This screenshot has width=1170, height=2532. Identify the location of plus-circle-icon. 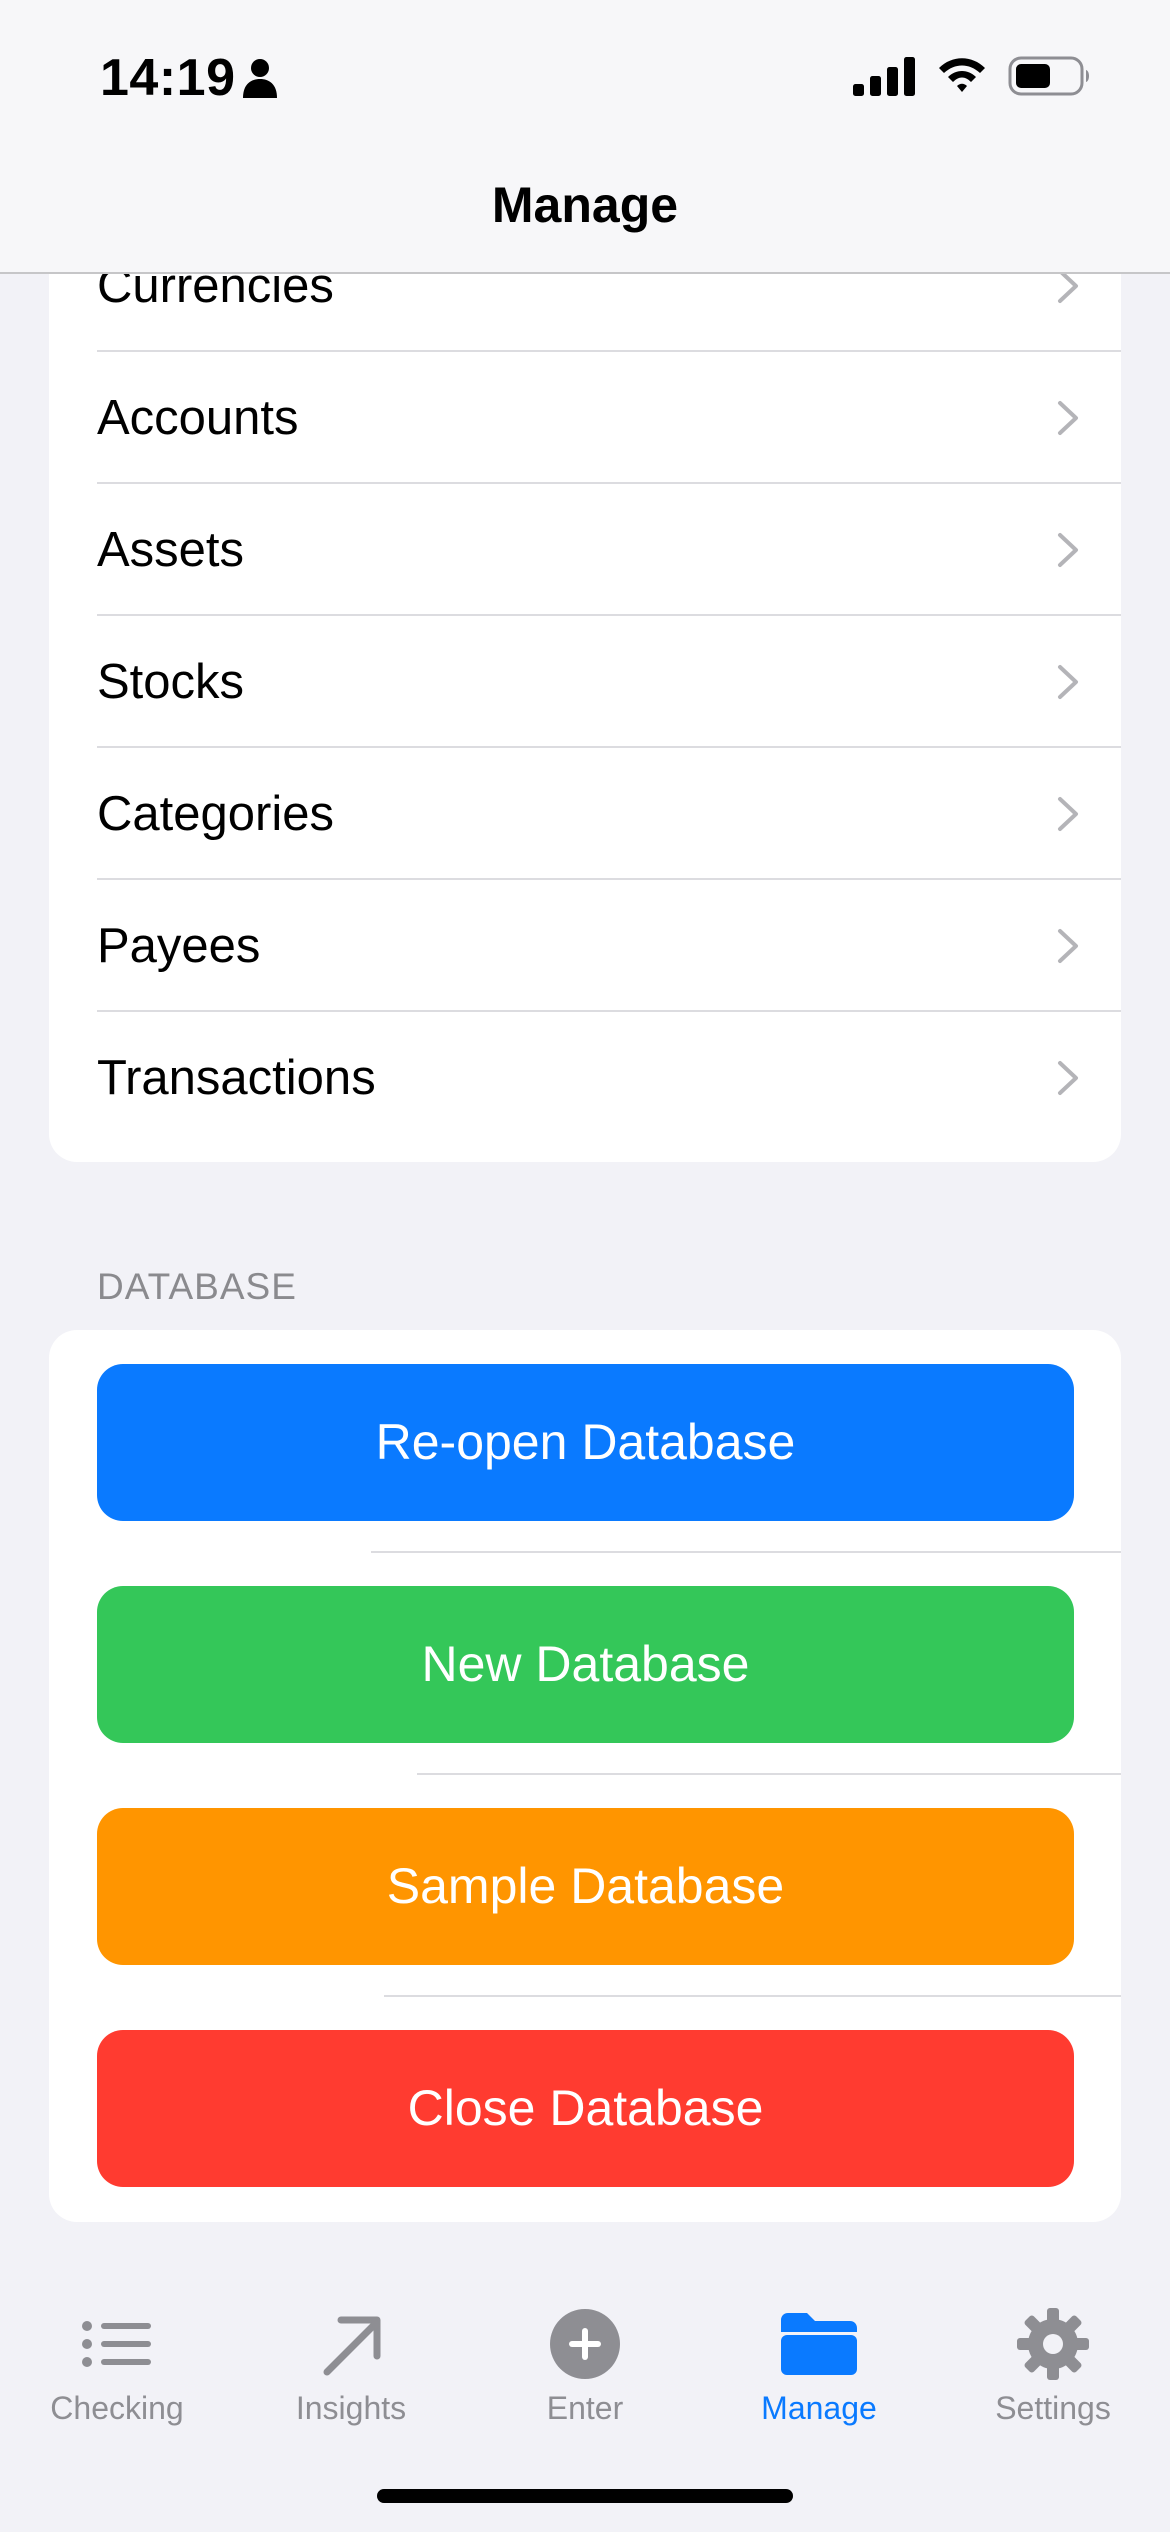
(585, 2344).